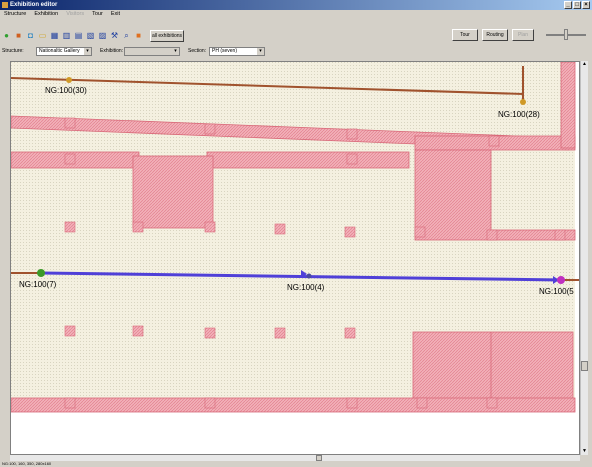  I want to click on app-icon, so click(5, 5).